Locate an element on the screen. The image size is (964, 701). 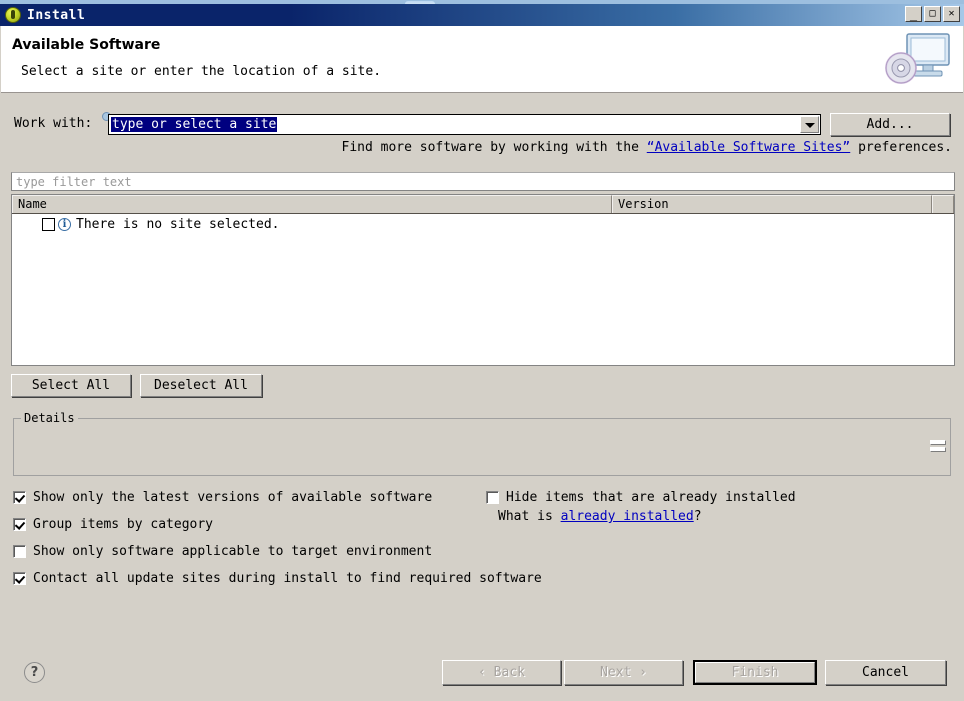
close-icon: ✕ is located at coordinates (951, 13).